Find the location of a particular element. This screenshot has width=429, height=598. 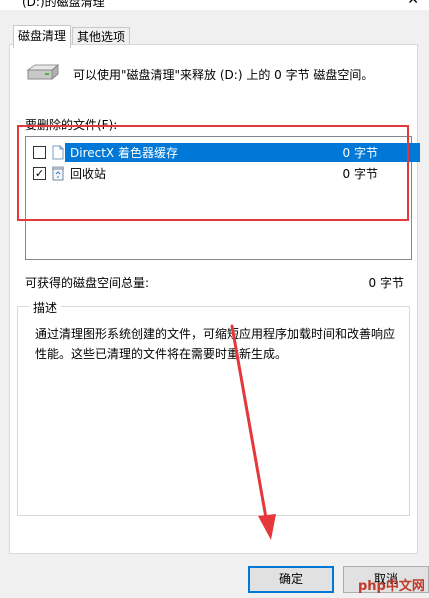

tab-label: 其他选项 is located at coordinates (101, 37).